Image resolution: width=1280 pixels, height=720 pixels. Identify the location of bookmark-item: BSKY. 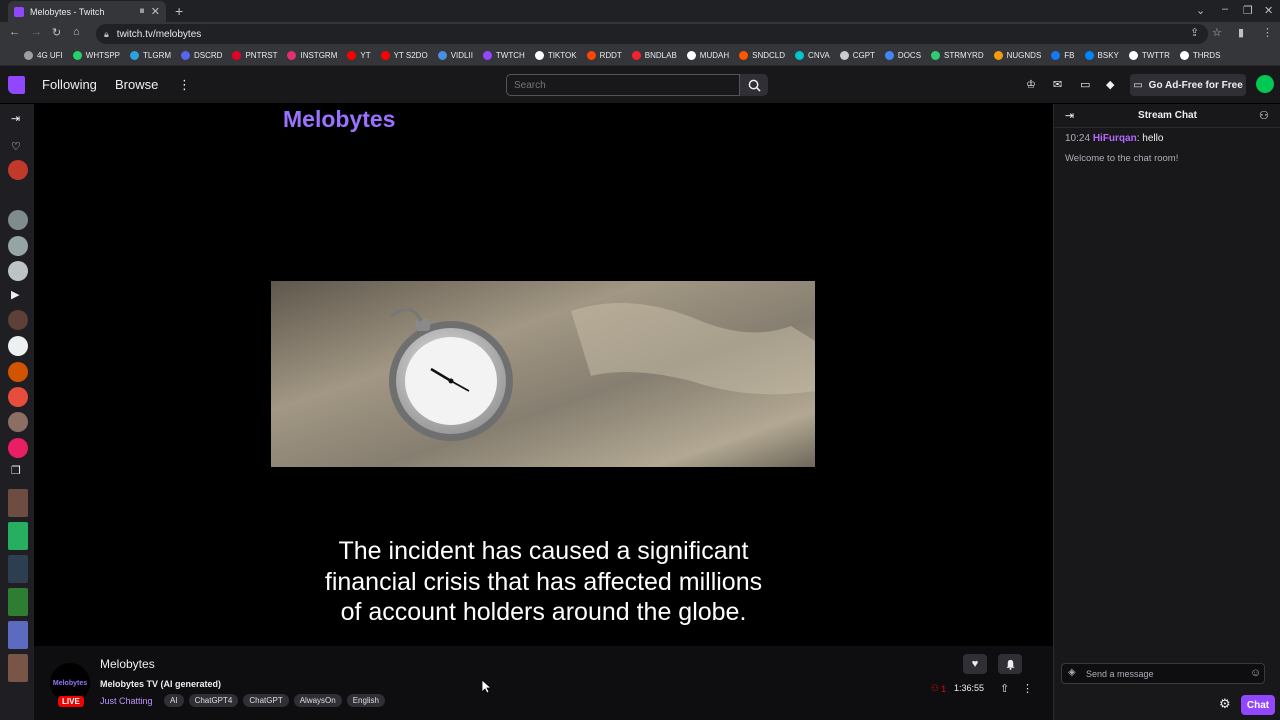
(1101, 55).